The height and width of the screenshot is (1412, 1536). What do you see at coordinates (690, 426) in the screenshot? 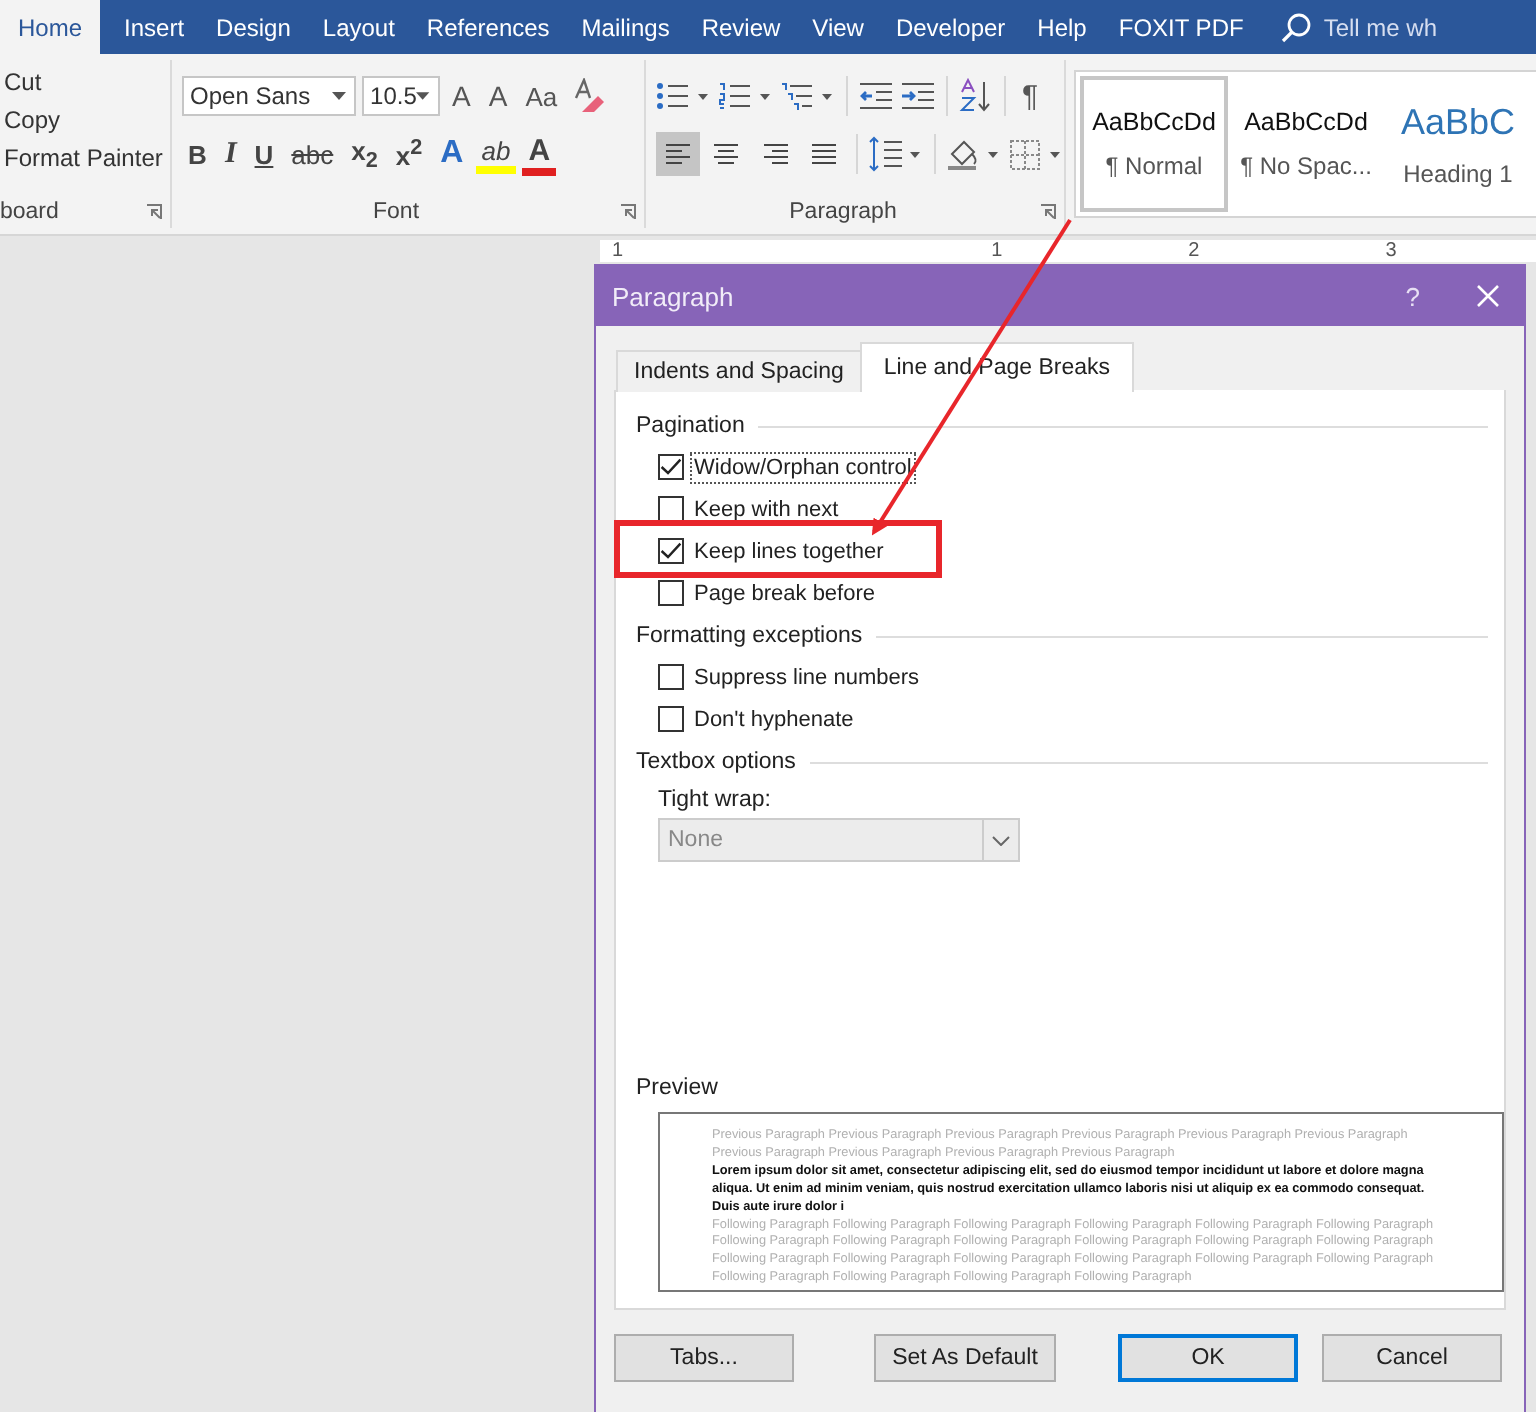
I see `section-title: Pagination` at bounding box center [690, 426].